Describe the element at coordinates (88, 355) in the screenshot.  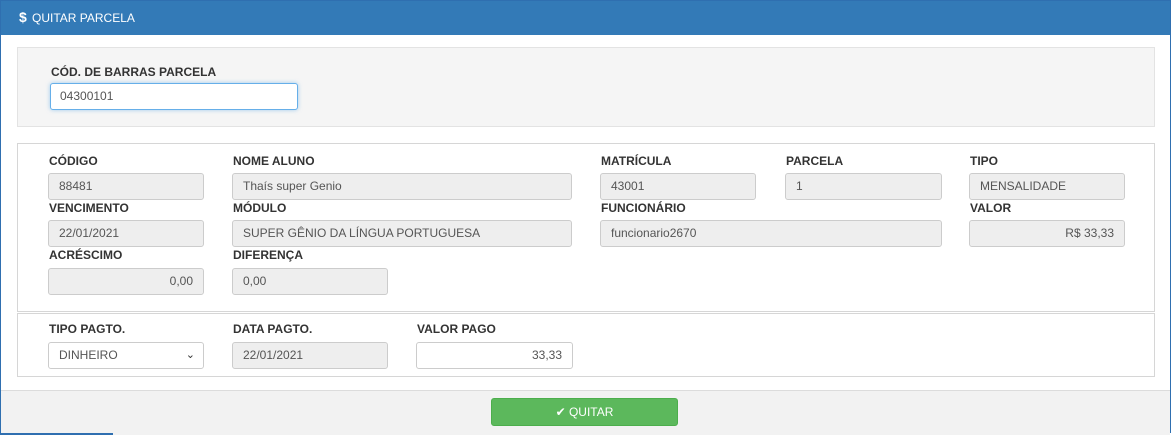
I see `tipo-pagto-value: DINHEIRO` at that location.